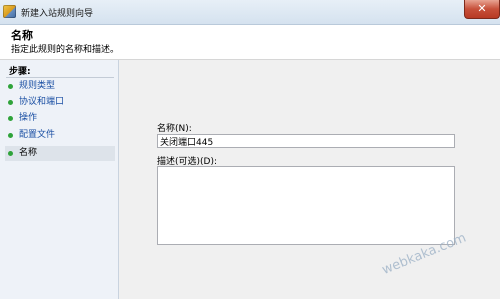 This screenshot has width=500, height=299. I want to click on page-description: 指定此规则的名称和描述。, so click(65, 50).